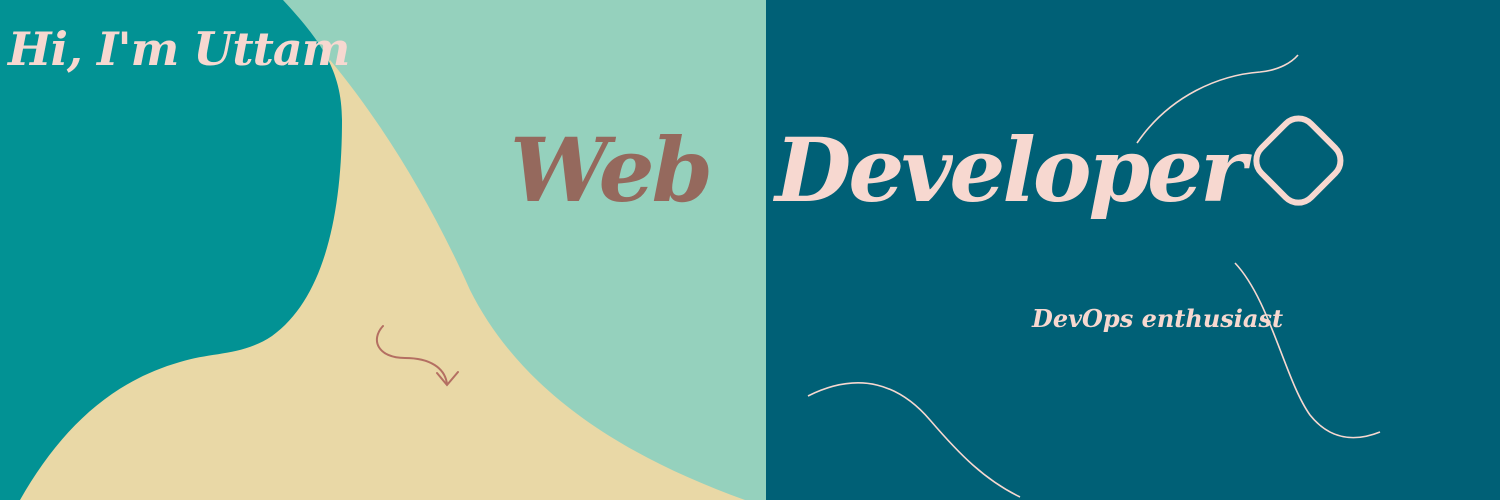 The image size is (1500, 500). What do you see at coordinates (611, 170) in the screenshot?
I see `title-word-web: Web` at bounding box center [611, 170].